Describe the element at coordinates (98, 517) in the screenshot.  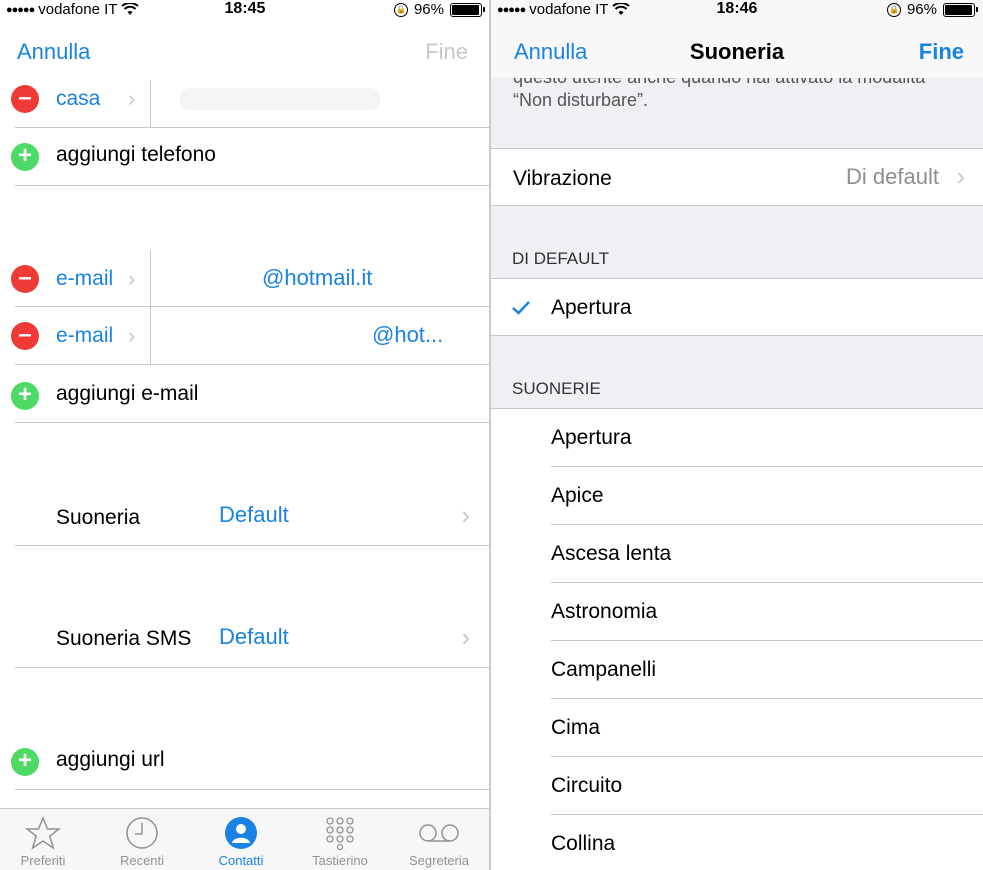
I see `ringtone-label: Suoneria` at that location.